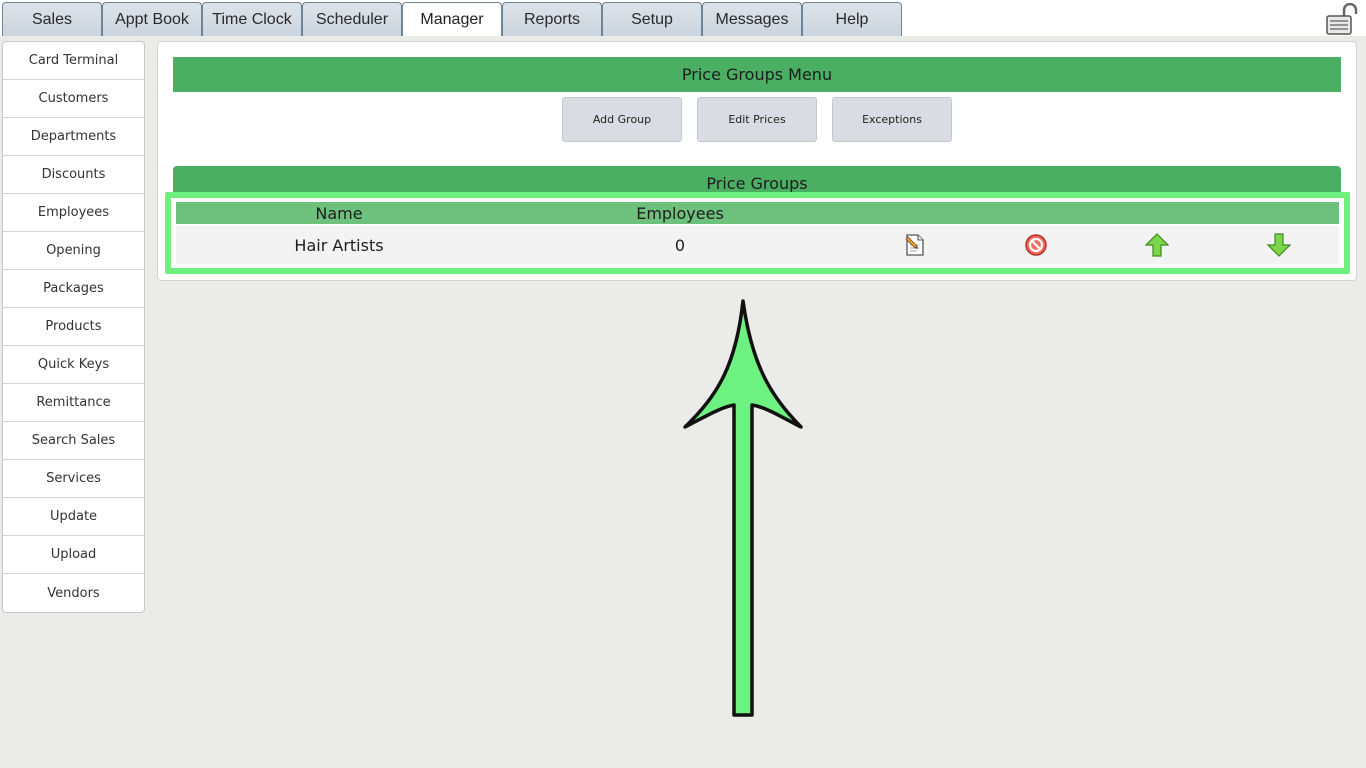 Image resolution: width=1366 pixels, height=768 pixels. I want to click on sidebar-item-products: Products, so click(73, 327).